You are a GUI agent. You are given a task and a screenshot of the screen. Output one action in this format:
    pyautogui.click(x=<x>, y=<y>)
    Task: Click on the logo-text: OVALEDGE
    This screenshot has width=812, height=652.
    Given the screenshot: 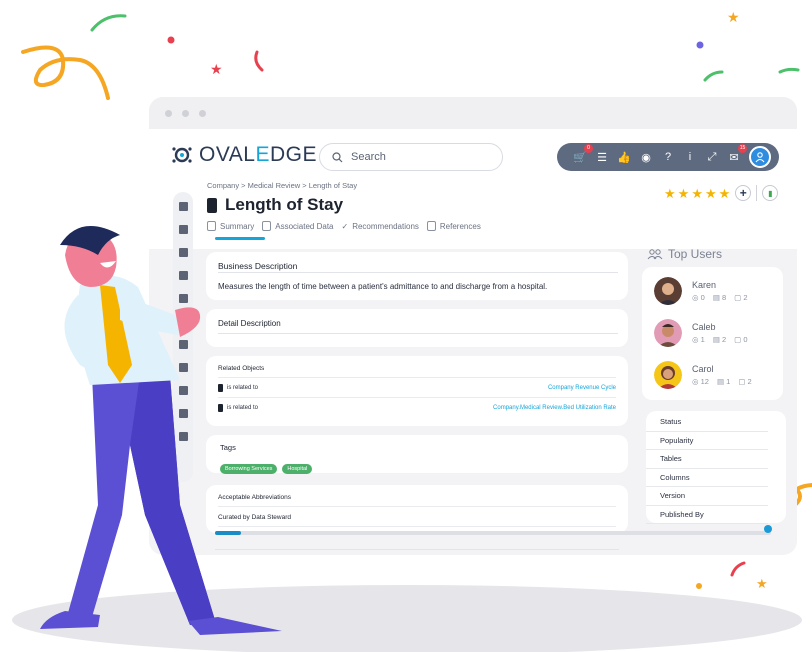 What is the action you would take?
    pyautogui.click(x=258, y=154)
    